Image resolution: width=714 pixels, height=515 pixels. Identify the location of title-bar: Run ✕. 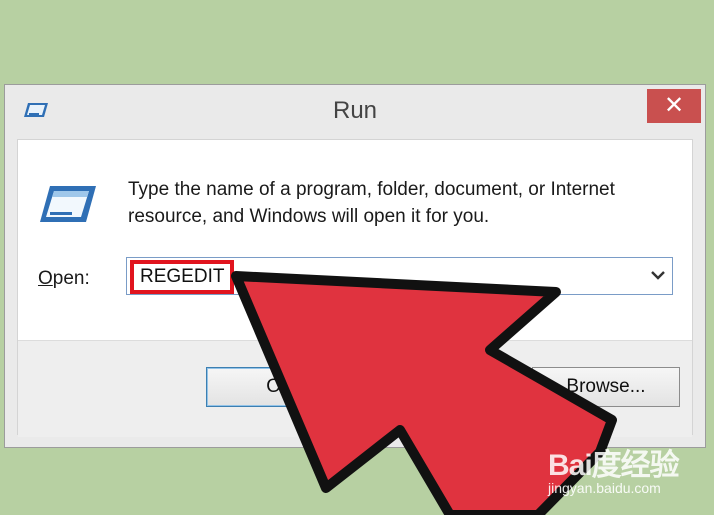
(355, 110).